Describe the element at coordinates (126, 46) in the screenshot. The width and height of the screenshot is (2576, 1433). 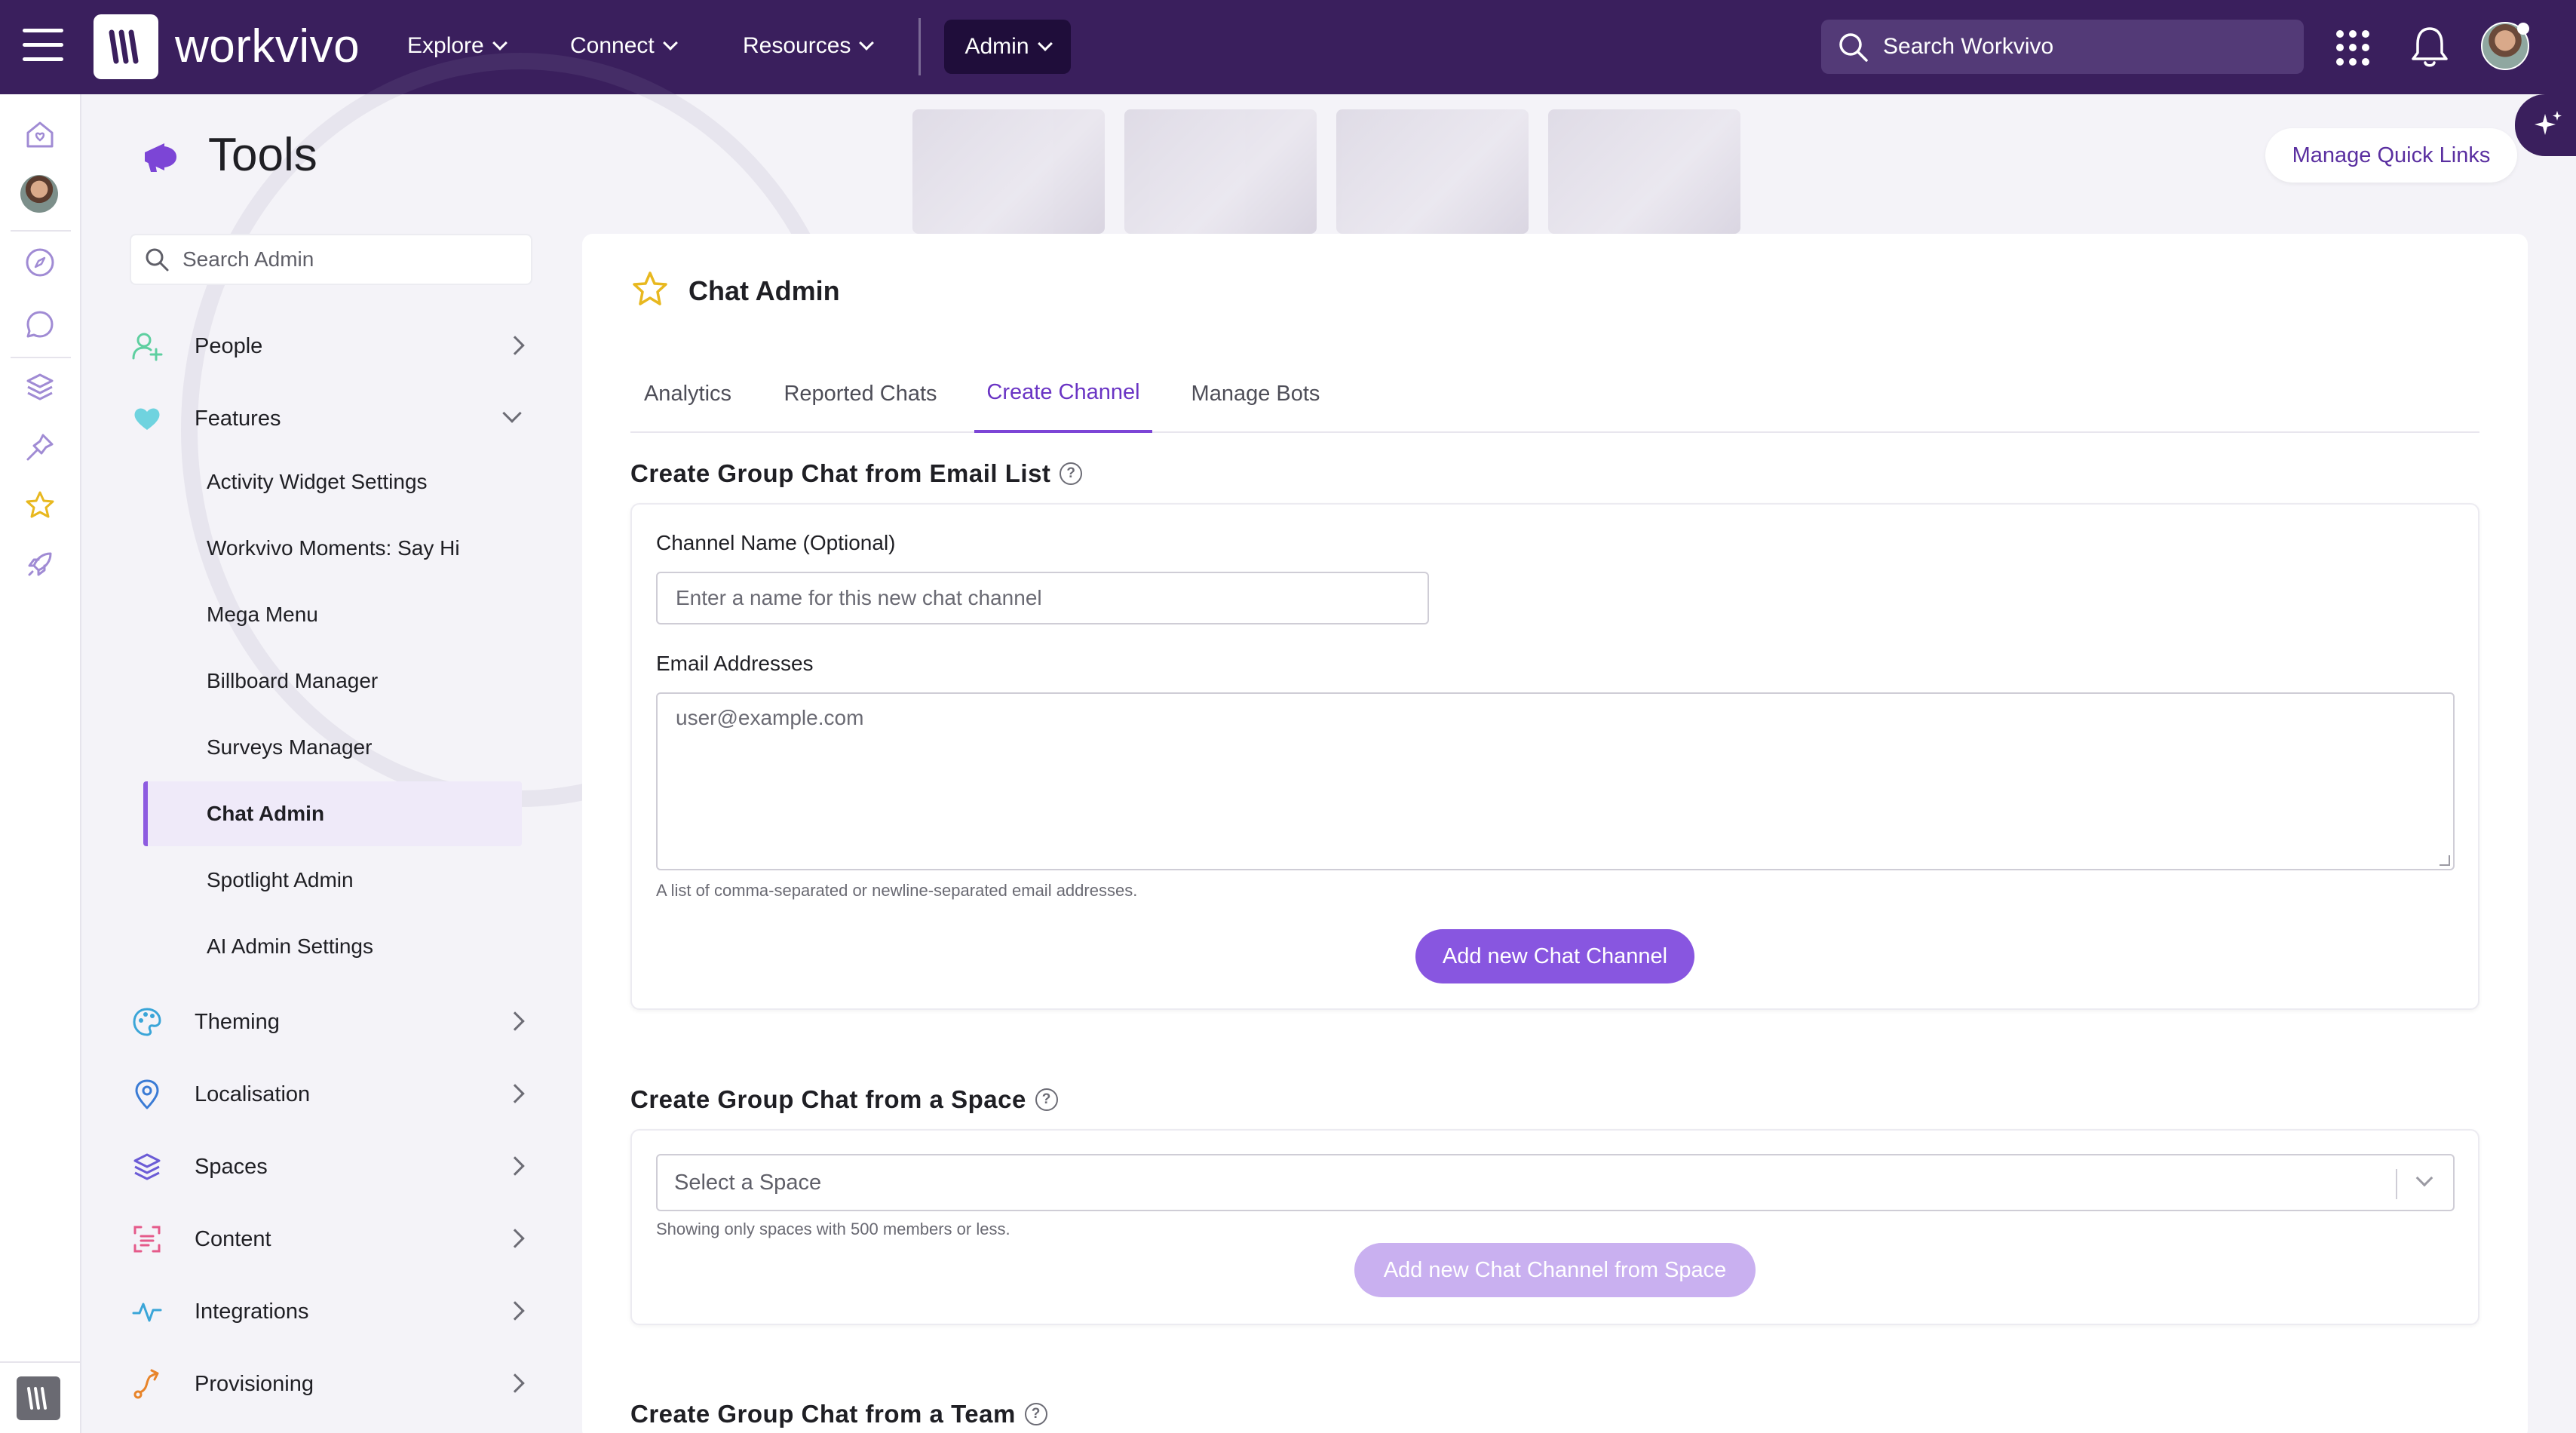
I see `workvivo-logo-icon` at that location.